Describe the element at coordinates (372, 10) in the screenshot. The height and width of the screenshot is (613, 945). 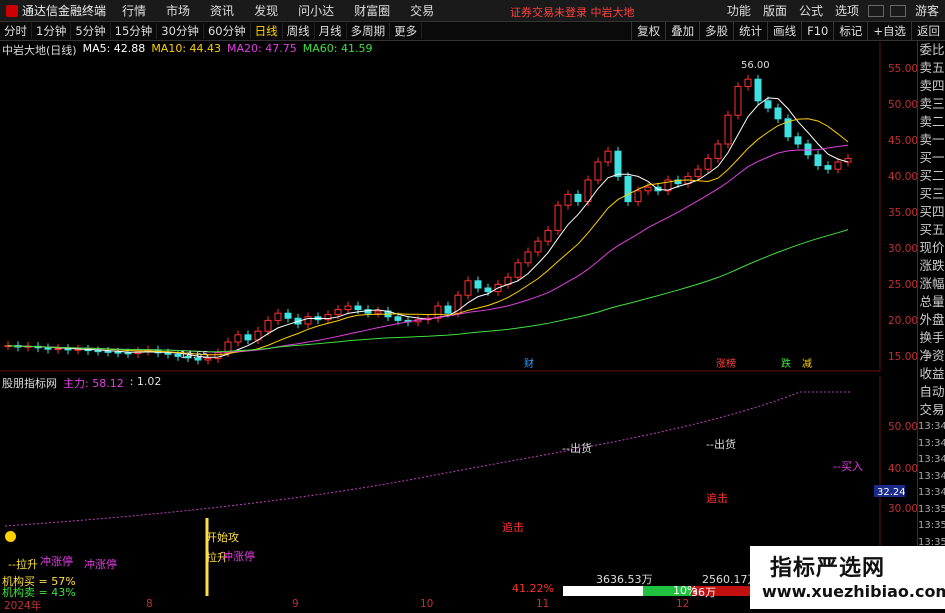
I see `menu-caifuquan: 财富圈` at that location.